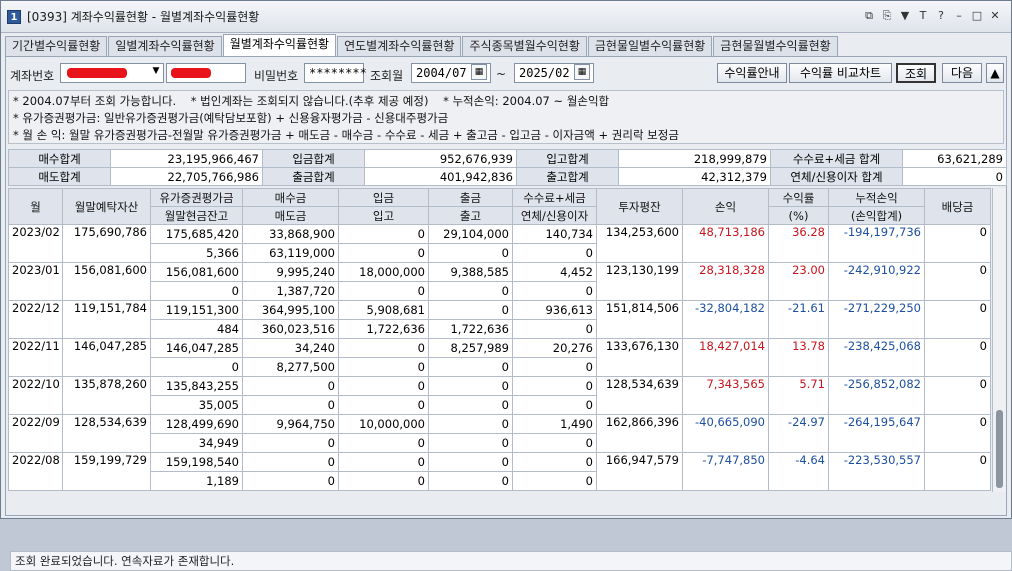 Image resolution: width=1012 pixels, height=571 pixels. What do you see at coordinates (290, 348) in the screenshot?
I see `cell-buy: 34,240` at bounding box center [290, 348].